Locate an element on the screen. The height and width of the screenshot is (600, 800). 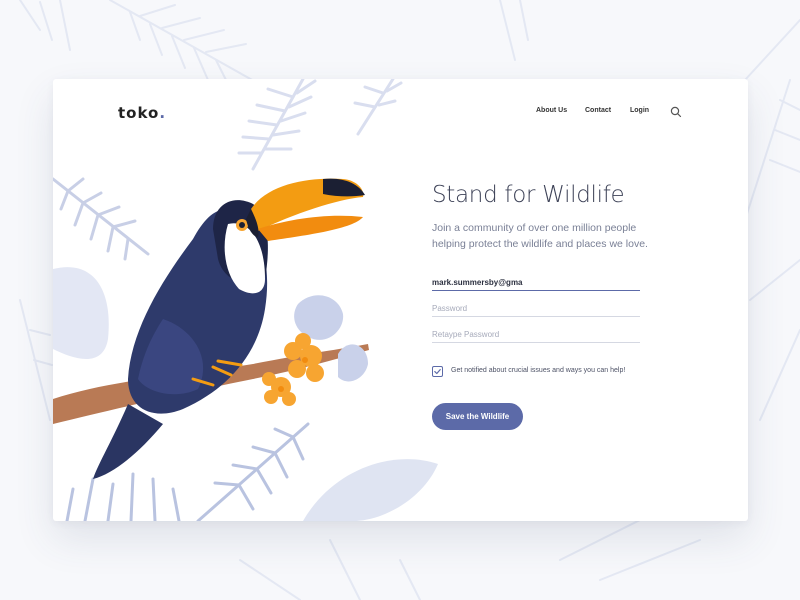
retype-password-field is located at coordinates (536, 334).